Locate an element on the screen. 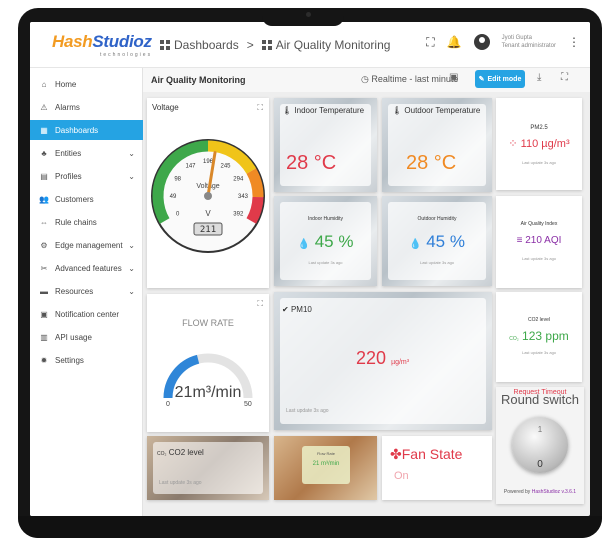  outdoor-temperature-value: 28 °C is located at coordinates (431, 163).